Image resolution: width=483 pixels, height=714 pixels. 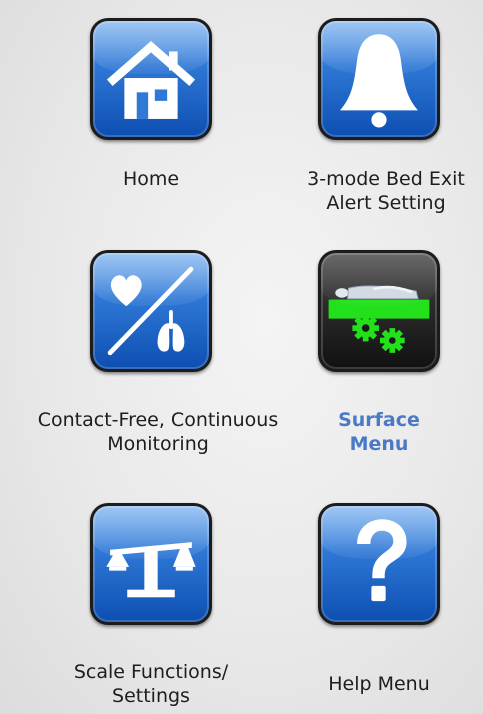 I want to click on bell-icon, so click(x=379, y=81).